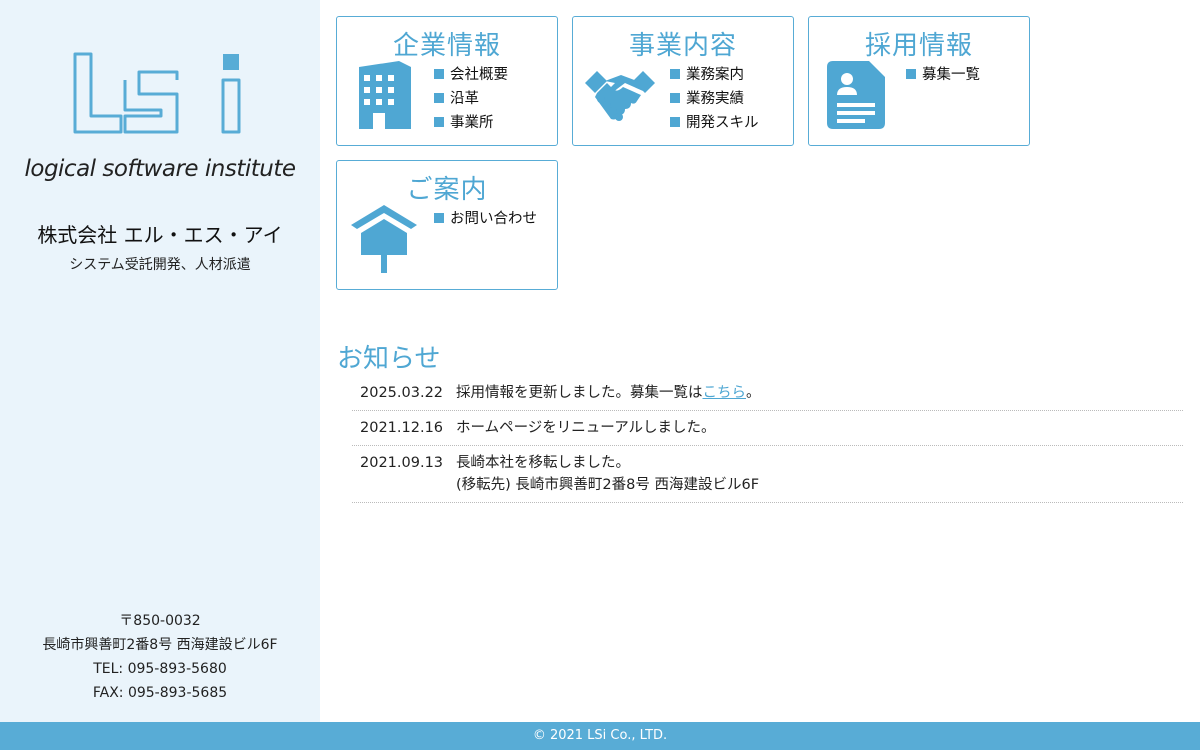 The image size is (1200, 750). Describe the element at coordinates (447, 43) in the screenshot. I see `card-title: 企業情報` at that location.